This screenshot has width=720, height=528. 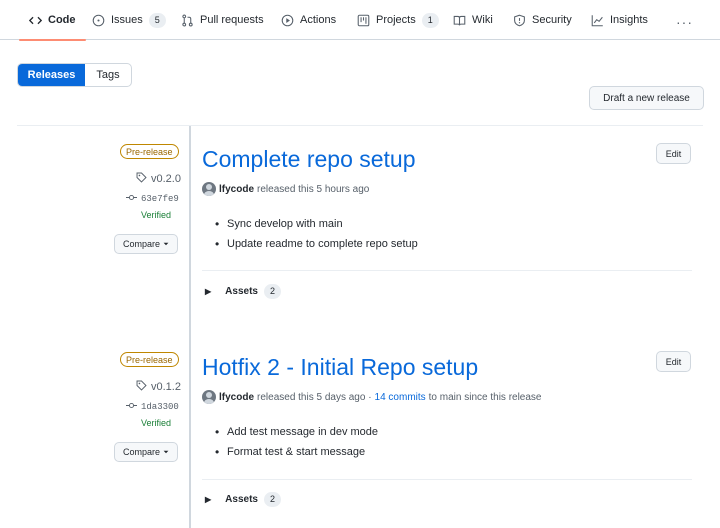 I want to click on tab-security-label: Security, so click(x=552, y=20).